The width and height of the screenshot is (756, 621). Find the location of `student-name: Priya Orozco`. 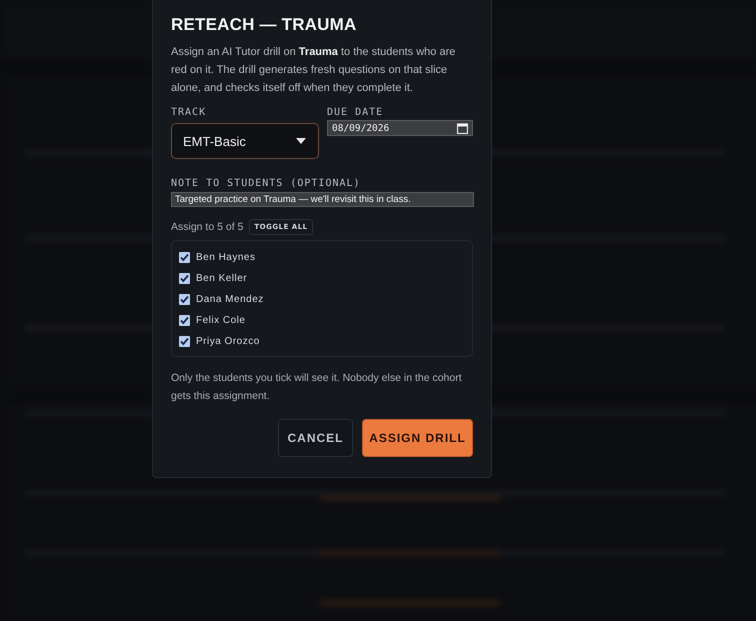

student-name: Priya Orozco is located at coordinates (228, 341).